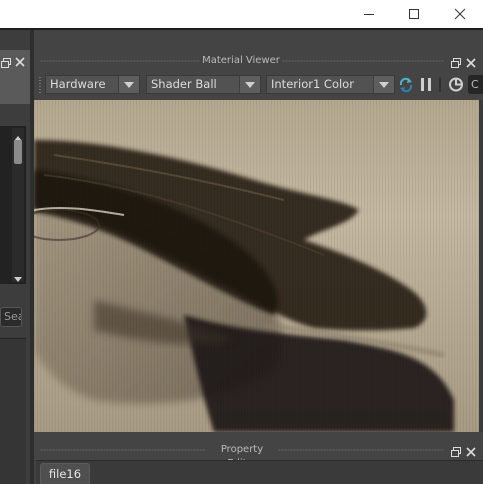 This screenshot has height=484, width=483. I want to click on maximize-icon, so click(414, 14).